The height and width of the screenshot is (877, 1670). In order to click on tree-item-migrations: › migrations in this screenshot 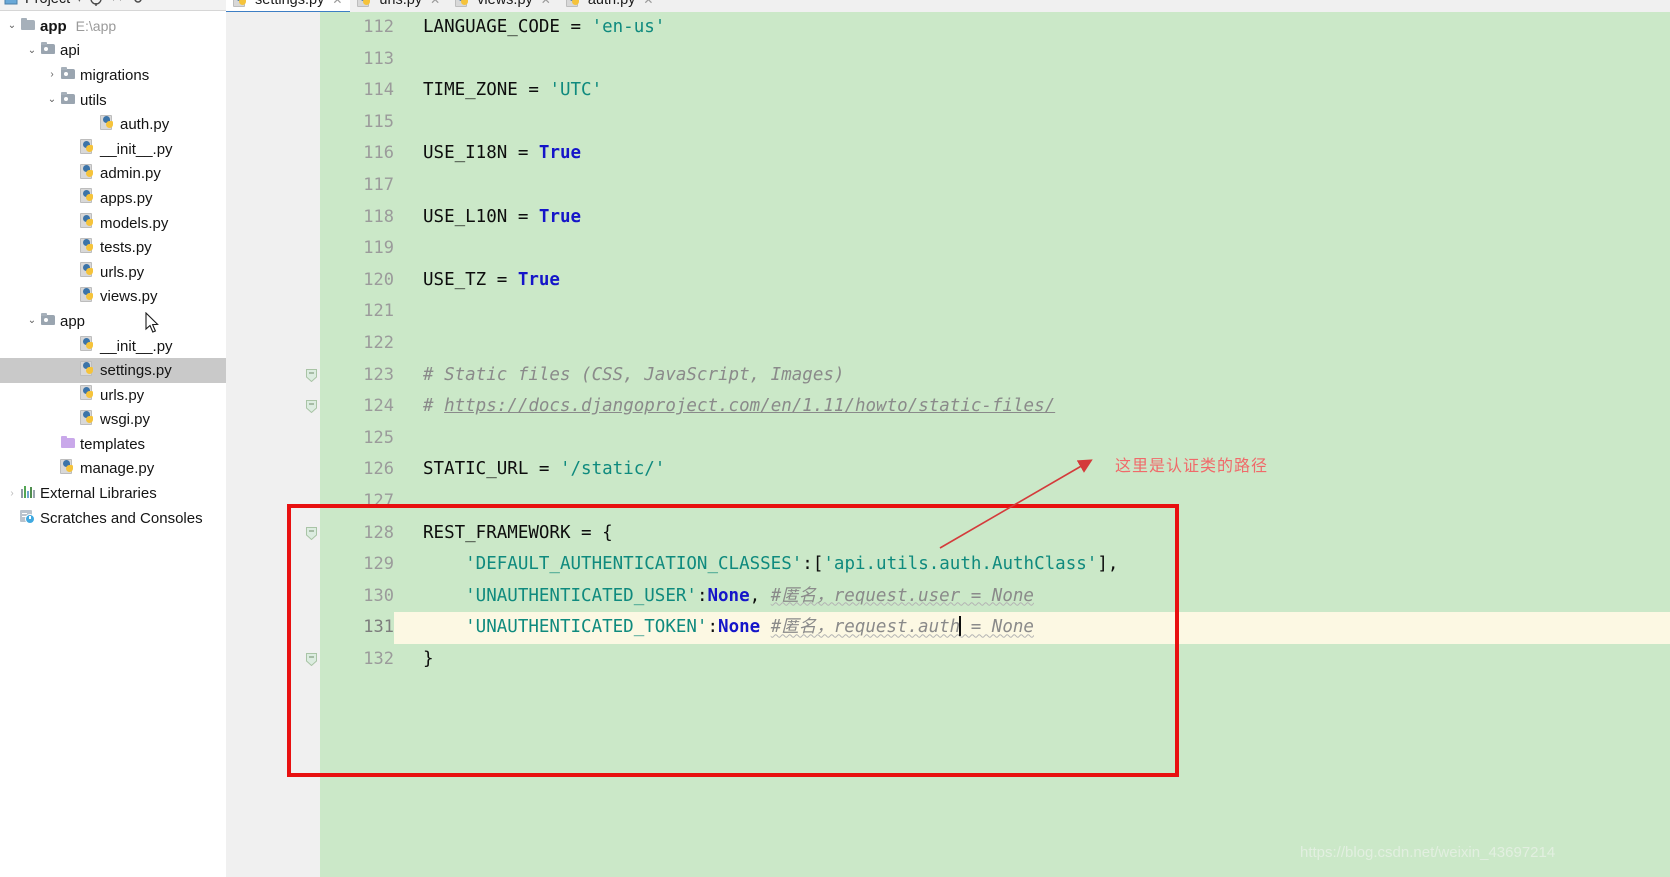, I will do `click(113, 75)`.